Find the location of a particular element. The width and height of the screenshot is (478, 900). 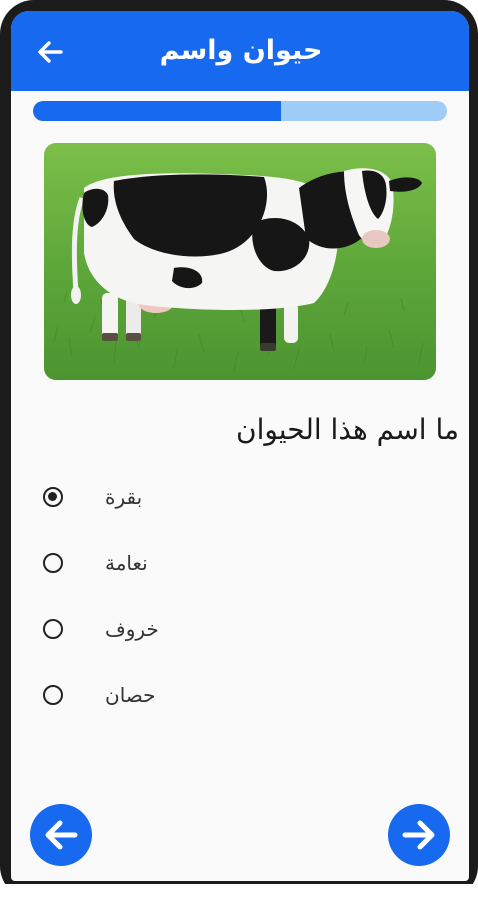

back-button is located at coordinates (50, 52).